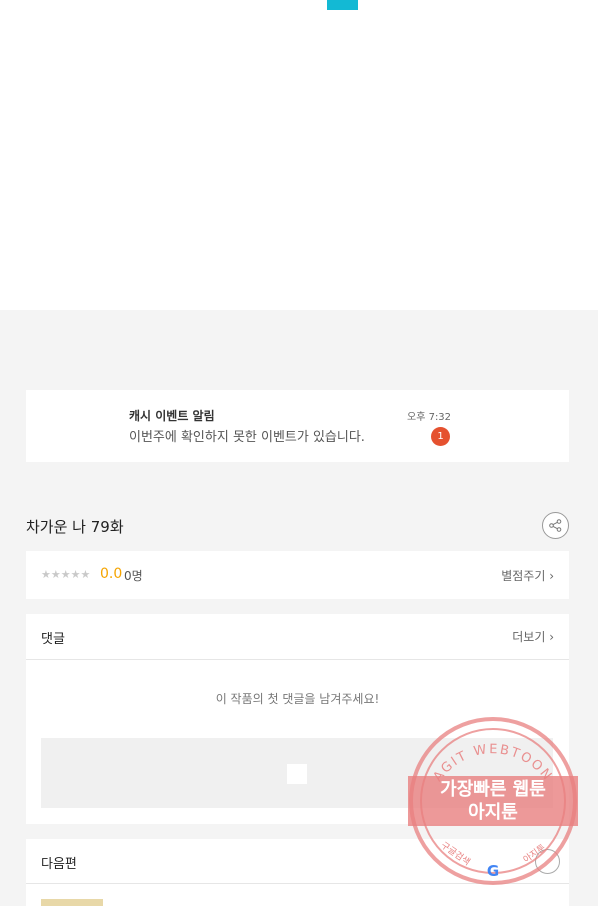 This screenshot has height=906, width=598. I want to click on star-rating-icons: ★★★★★, so click(66, 574).